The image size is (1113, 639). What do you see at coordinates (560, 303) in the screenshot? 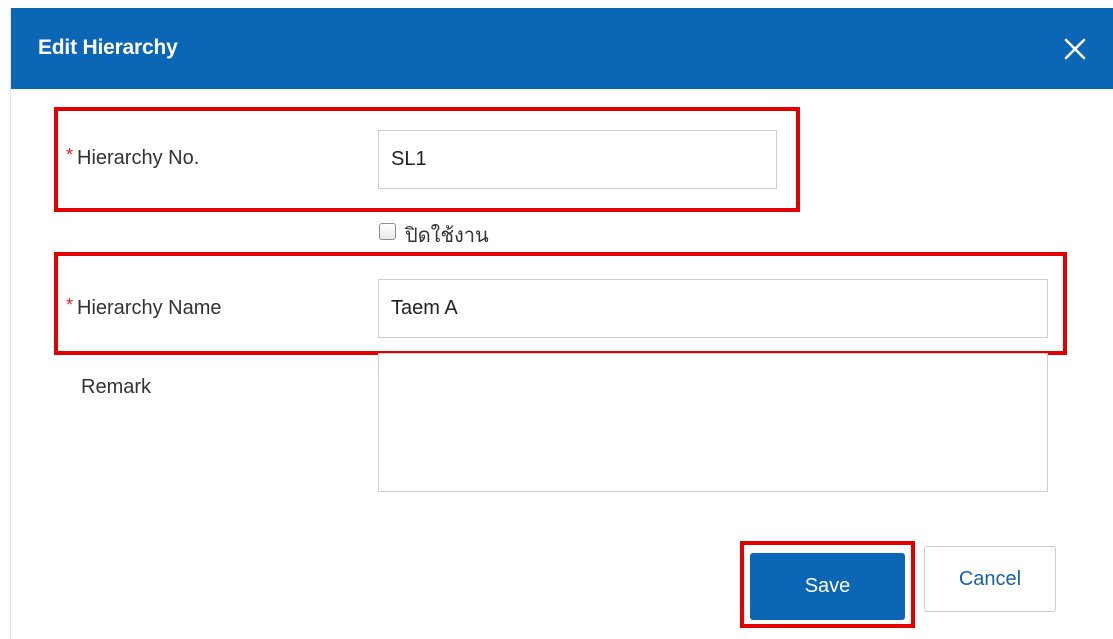
I see `highlight-hierarchy-name` at bounding box center [560, 303].